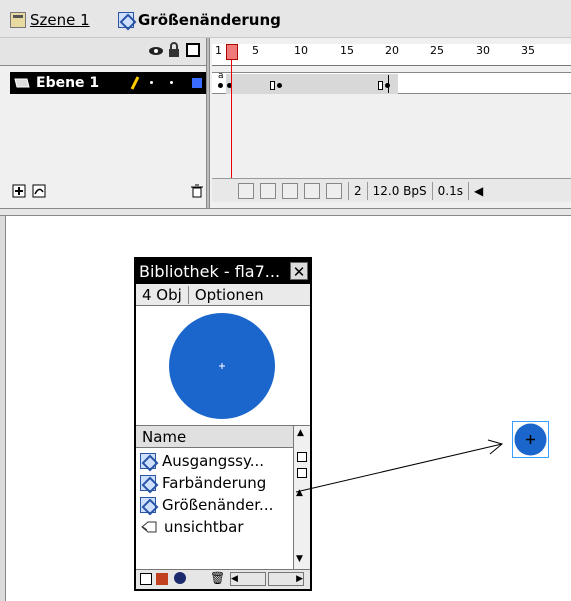 This screenshot has width=571, height=601. I want to click on layer-header, so click(105, 52).